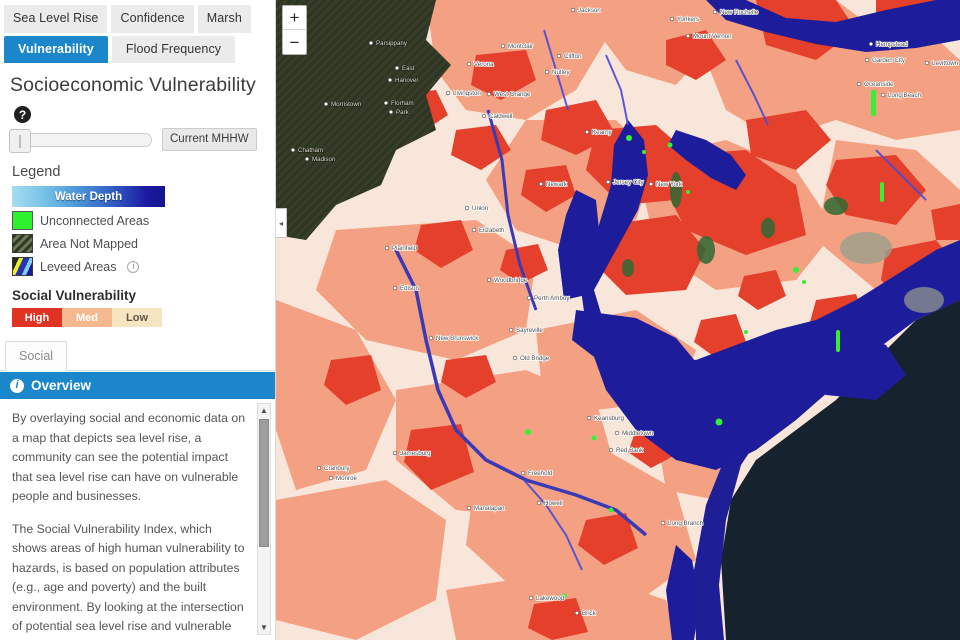 This screenshot has width=960, height=640. What do you see at coordinates (500, 116) in the screenshot?
I see `map-place-label: Caldwell` at bounding box center [500, 116].